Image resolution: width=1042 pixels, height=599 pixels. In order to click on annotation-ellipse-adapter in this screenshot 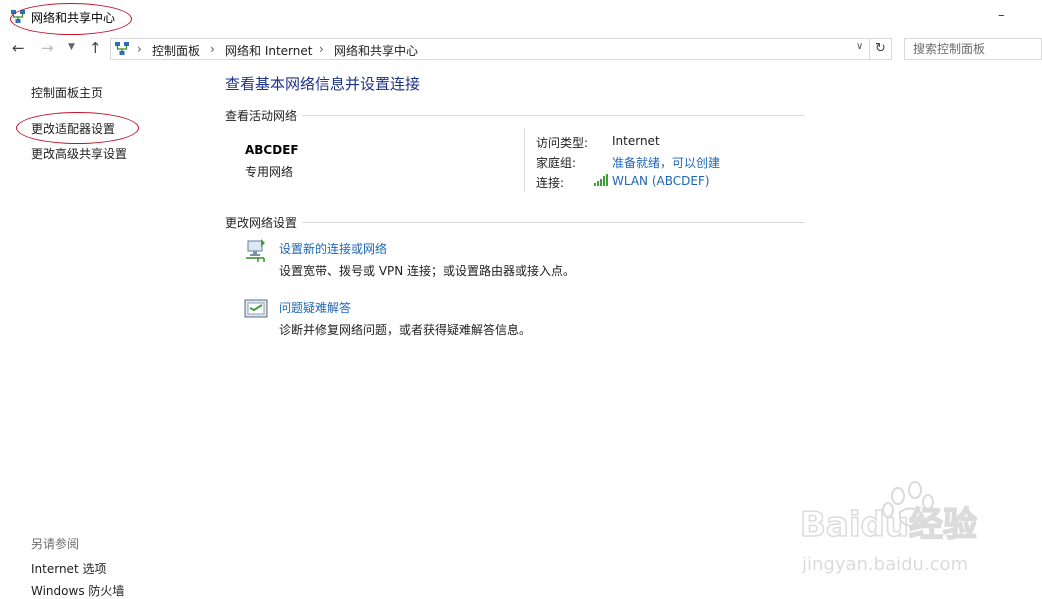, I will do `click(77, 128)`.